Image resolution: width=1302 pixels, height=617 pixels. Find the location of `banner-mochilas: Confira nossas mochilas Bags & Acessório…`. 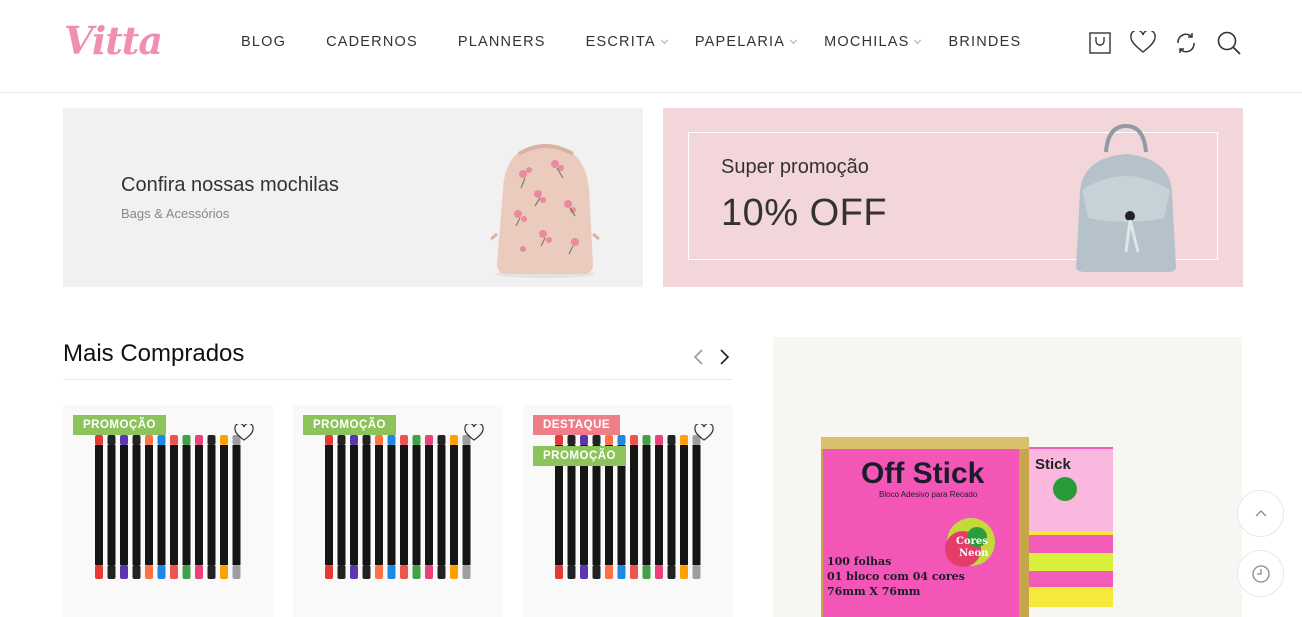

banner-mochilas: Confira nossas mochilas Bags & Acessório… is located at coordinates (353, 197).